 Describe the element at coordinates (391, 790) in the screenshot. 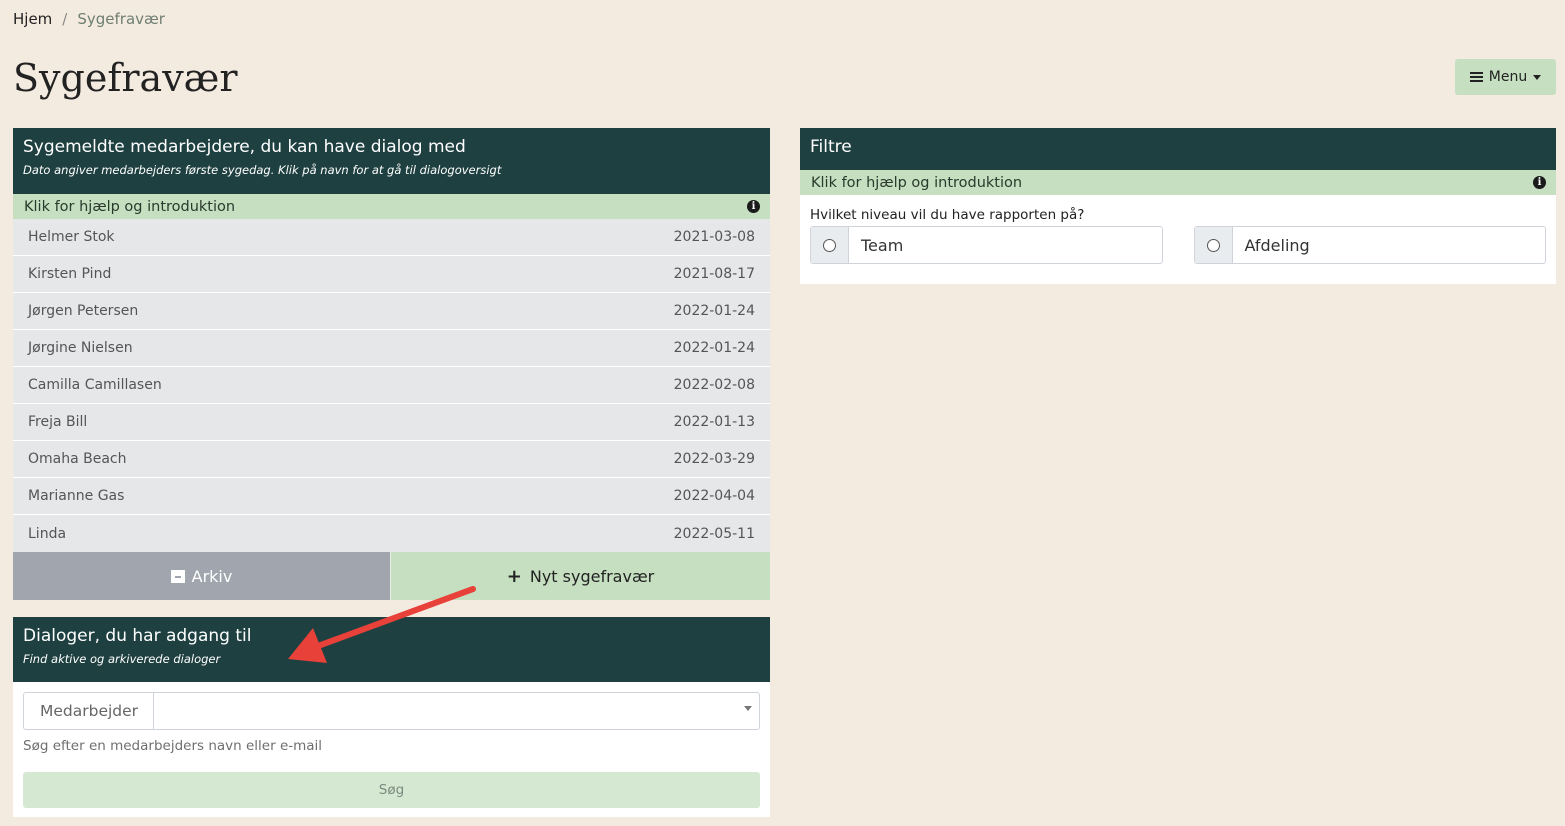

I see `search-button: Søg` at that location.